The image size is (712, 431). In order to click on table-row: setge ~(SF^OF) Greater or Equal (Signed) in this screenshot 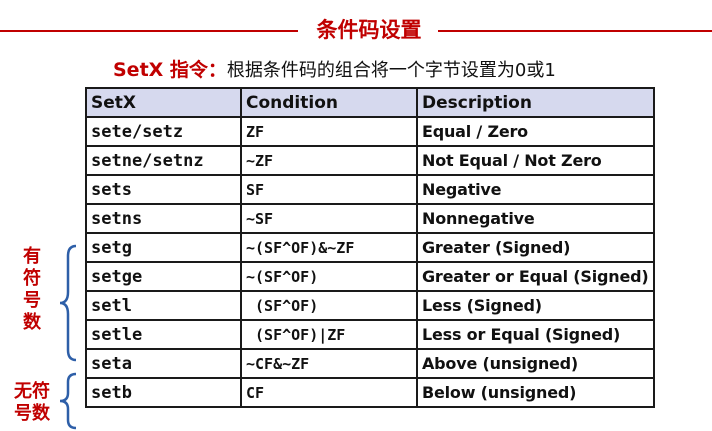, I will do `click(370, 276)`.